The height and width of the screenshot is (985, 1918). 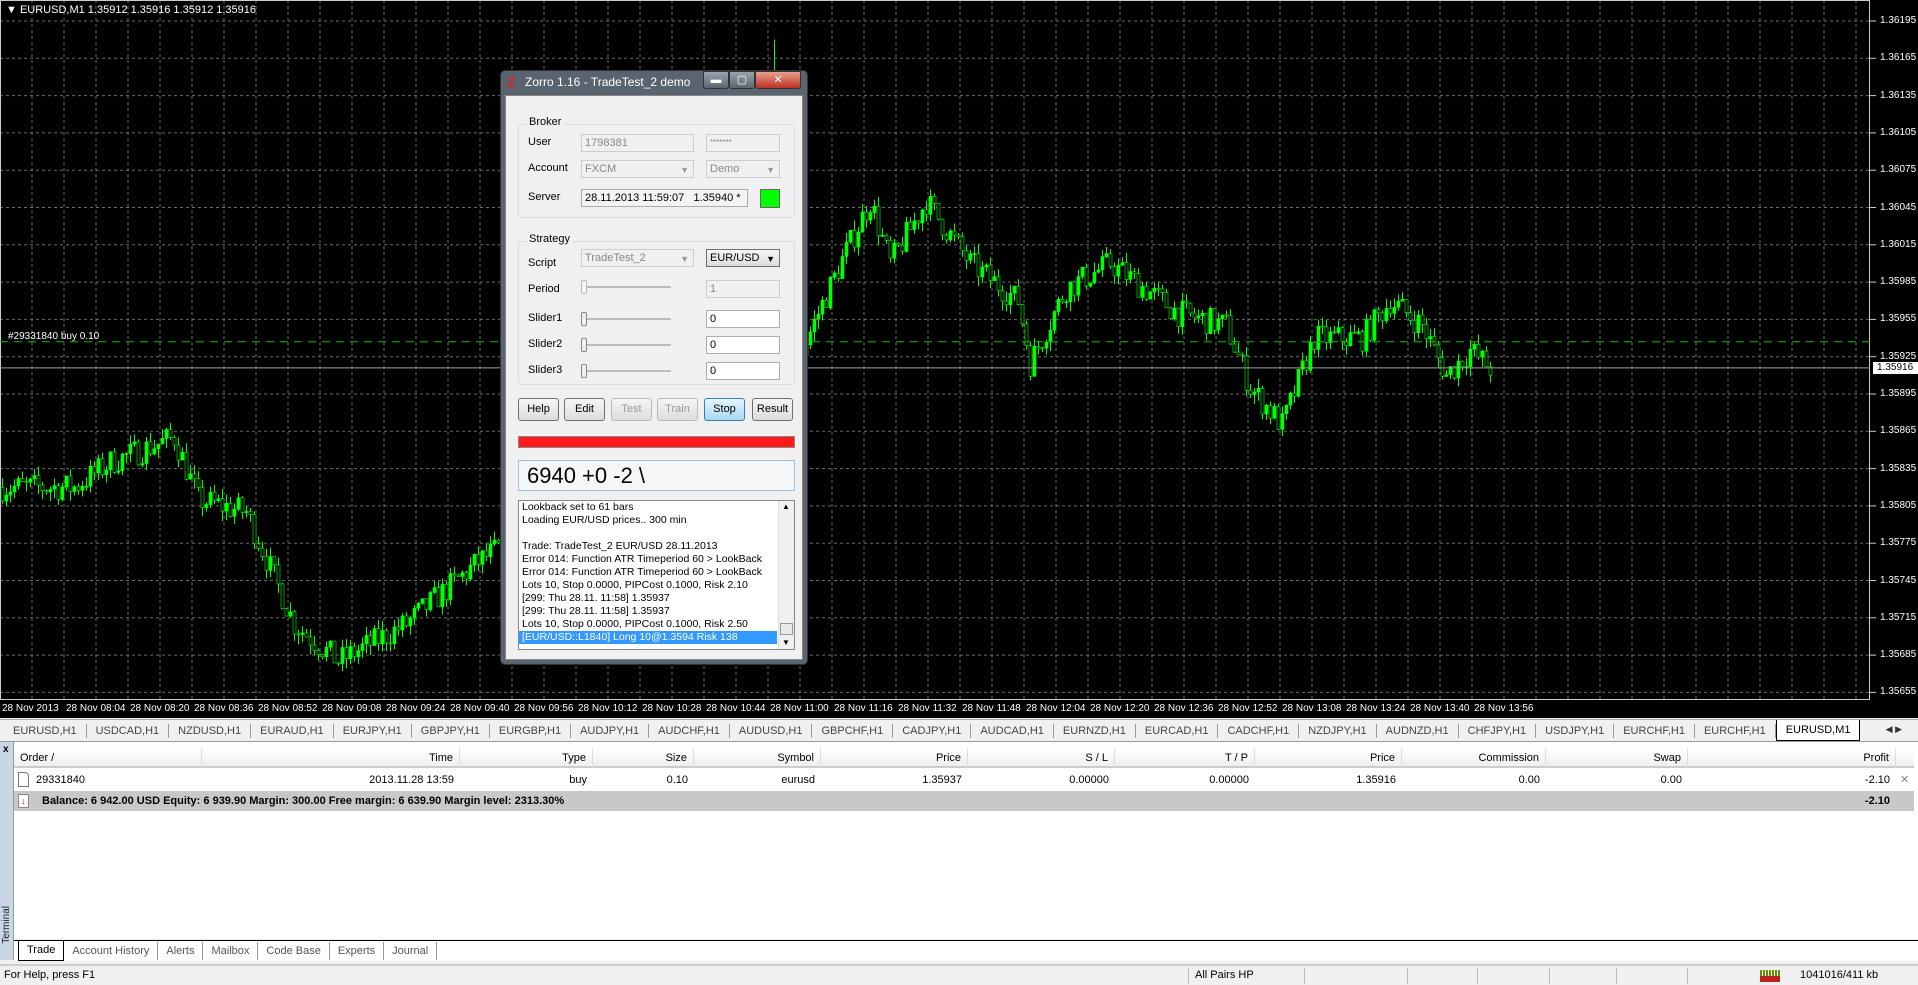 I want to click on column-header: Time, so click(x=331, y=758).